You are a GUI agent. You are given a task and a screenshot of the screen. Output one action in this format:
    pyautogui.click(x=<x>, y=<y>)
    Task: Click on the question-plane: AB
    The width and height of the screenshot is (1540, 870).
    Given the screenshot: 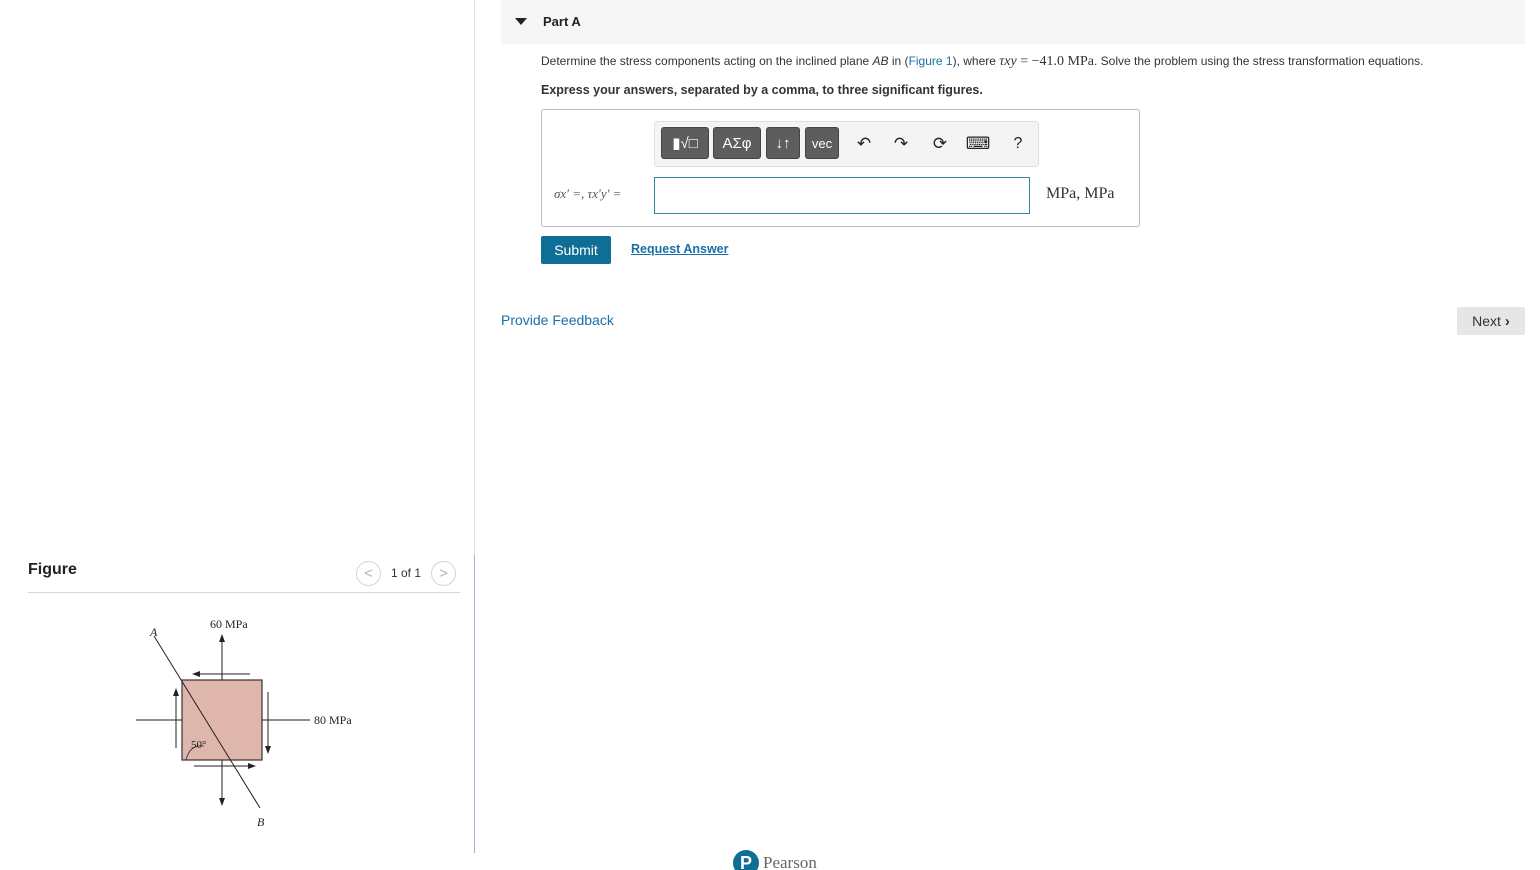 What is the action you would take?
    pyautogui.click(x=880, y=61)
    